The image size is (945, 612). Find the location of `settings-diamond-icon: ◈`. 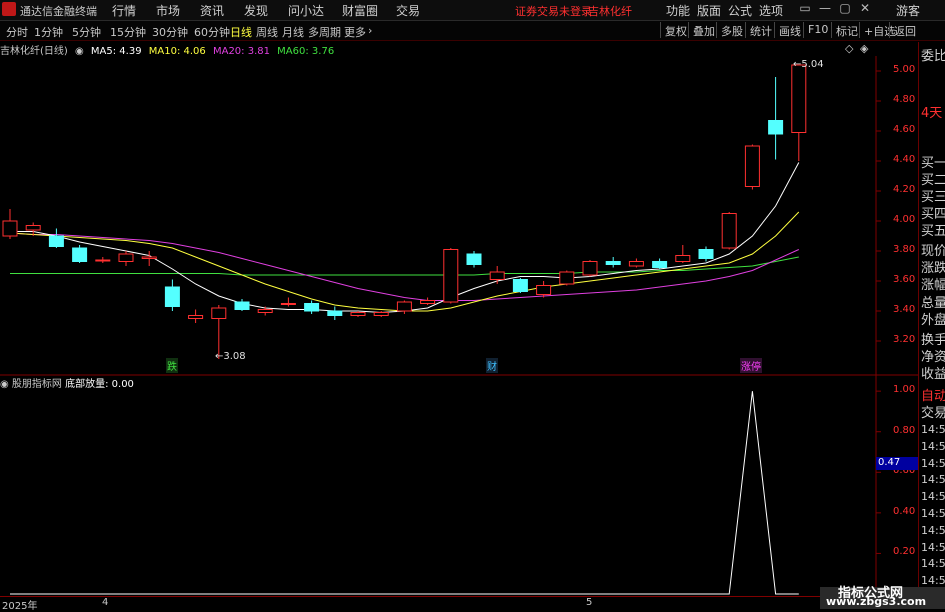

settings-diamond-icon: ◈ is located at coordinates (864, 48).